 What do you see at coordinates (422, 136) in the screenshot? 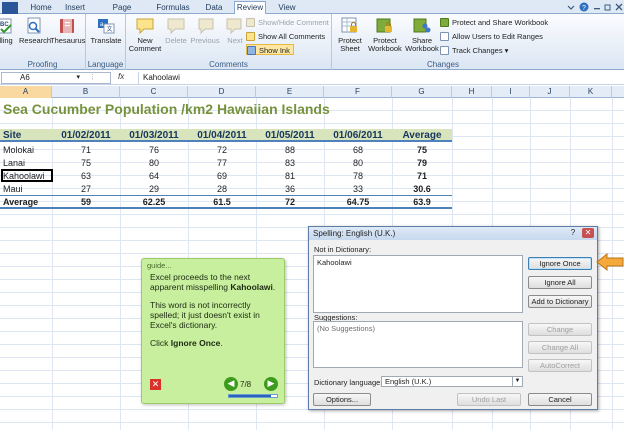
I see `header-cell: Average` at bounding box center [422, 136].